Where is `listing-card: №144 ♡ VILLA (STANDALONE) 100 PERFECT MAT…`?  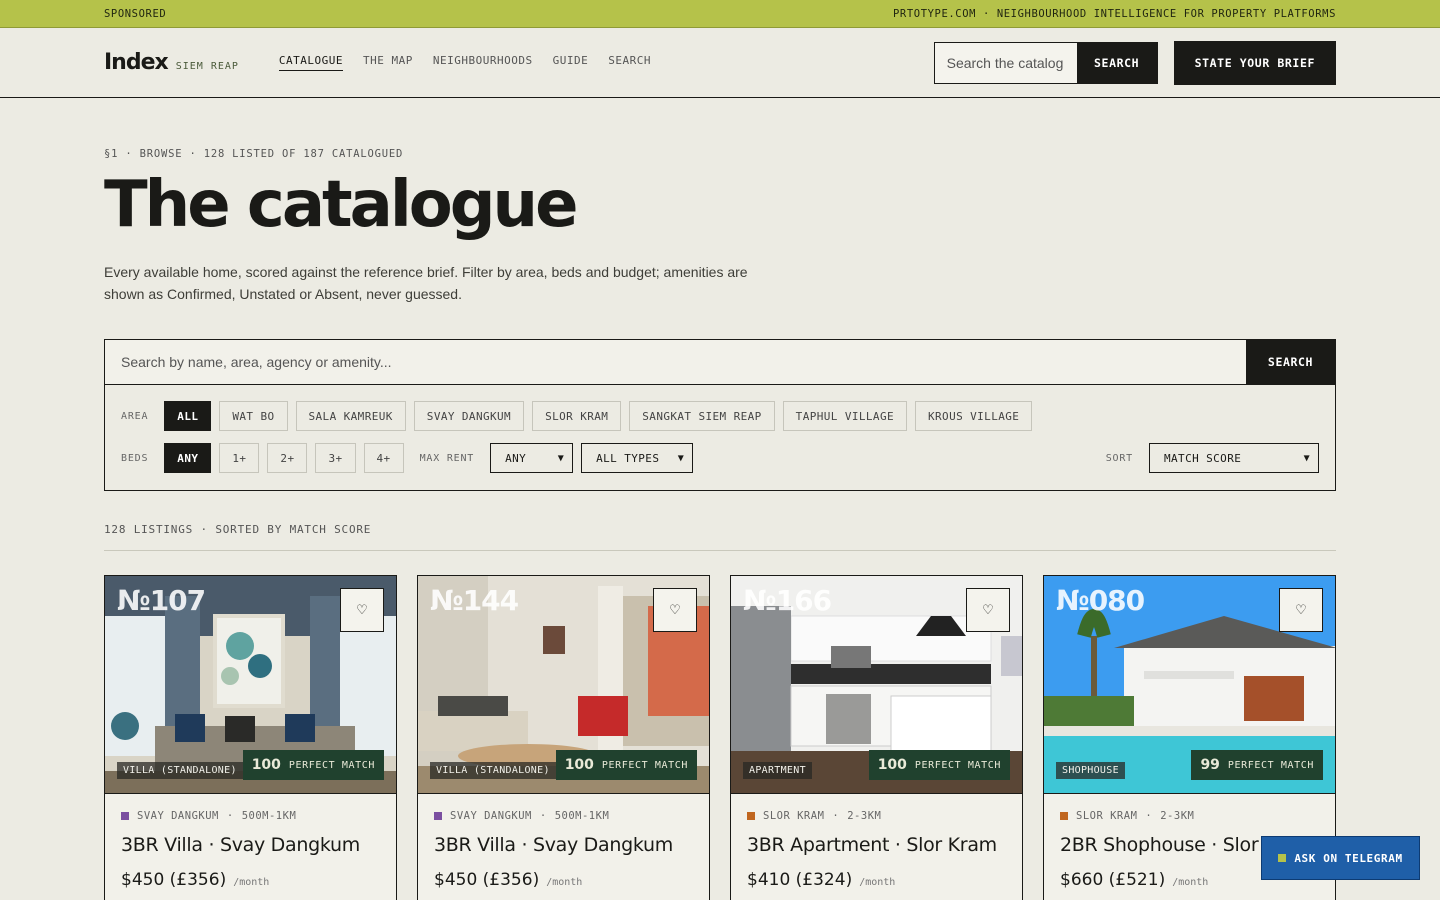
listing-card: №144 ♡ VILLA (STANDALONE) 100 PERFECT MAT… is located at coordinates (563, 737).